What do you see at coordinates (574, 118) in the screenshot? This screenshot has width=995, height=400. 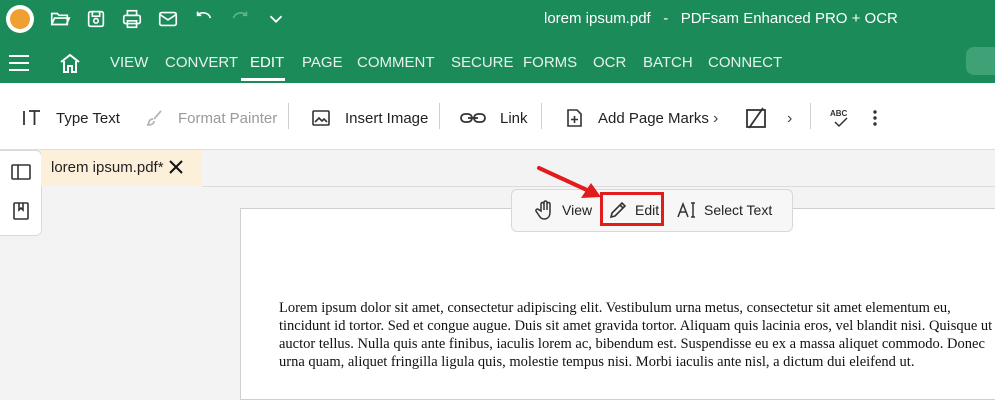 I see `page-marks-icon` at bounding box center [574, 118].